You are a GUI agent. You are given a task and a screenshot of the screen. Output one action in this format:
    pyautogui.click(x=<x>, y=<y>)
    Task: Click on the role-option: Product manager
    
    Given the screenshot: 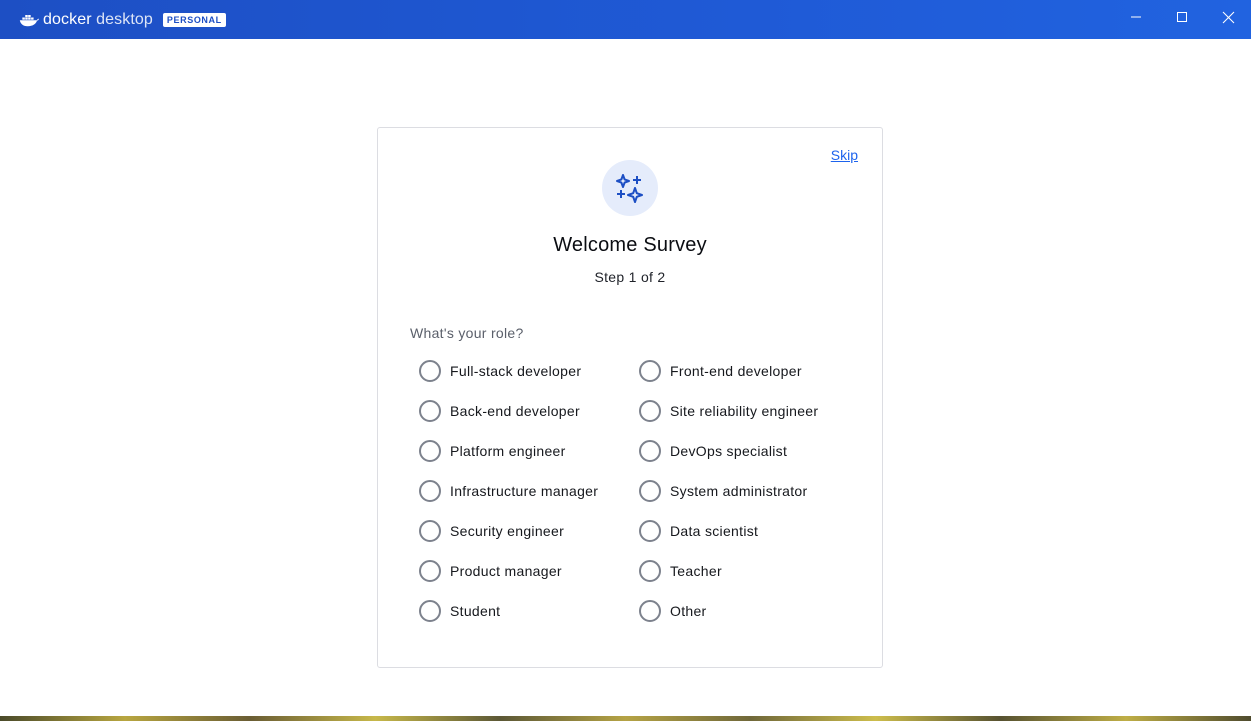 What is the action you would take?
    pyautogui.click(x=529, y=571)
    